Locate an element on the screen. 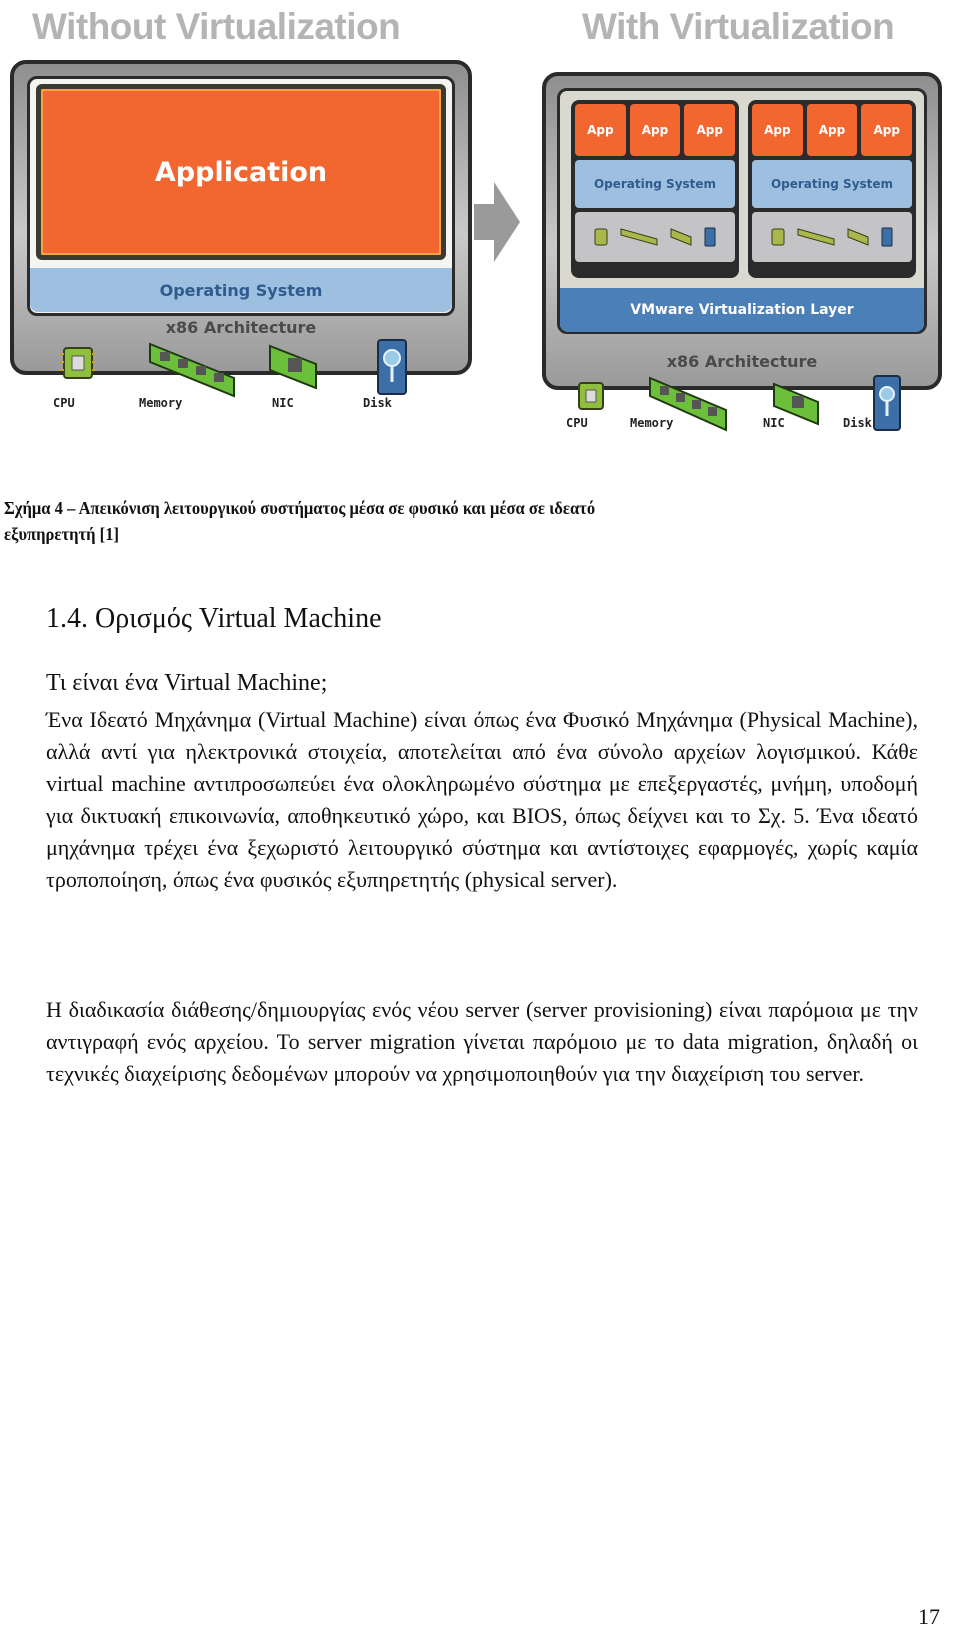 Image resolution: width=960 pixels, height=1638 pixels. page-number: 17 is located at coordinates (929, 1616).